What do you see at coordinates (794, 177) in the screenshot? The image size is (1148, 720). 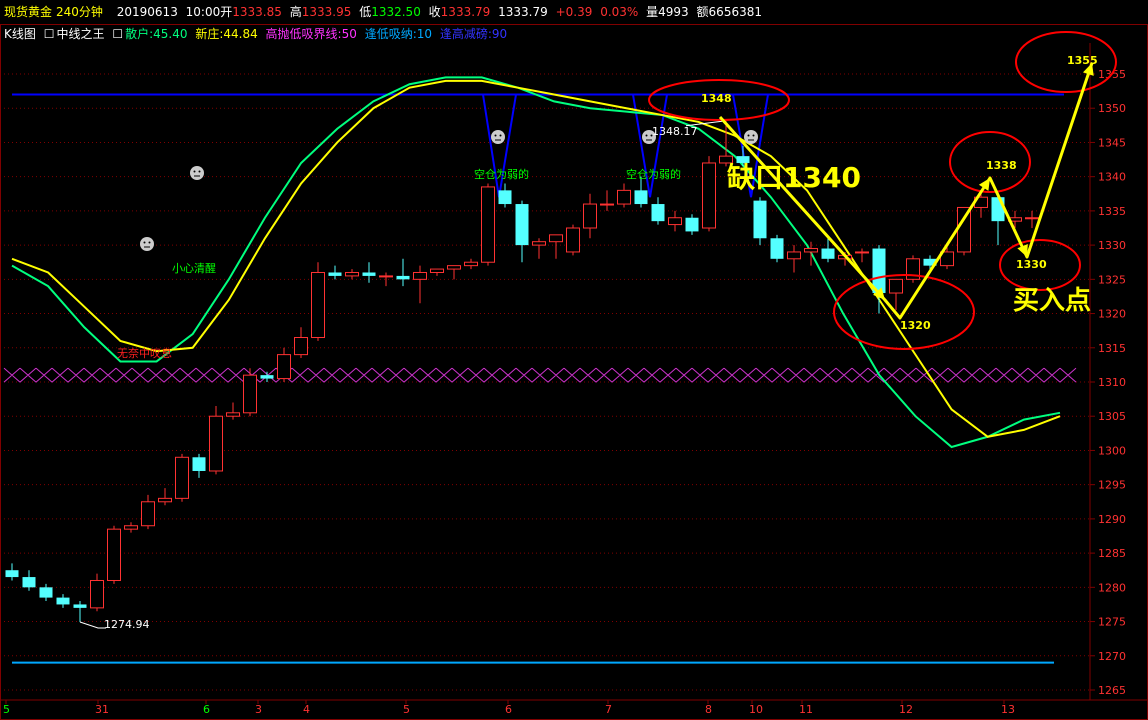 I see `gap-annotation: 缺口1340` at bounding box center [794, 177].